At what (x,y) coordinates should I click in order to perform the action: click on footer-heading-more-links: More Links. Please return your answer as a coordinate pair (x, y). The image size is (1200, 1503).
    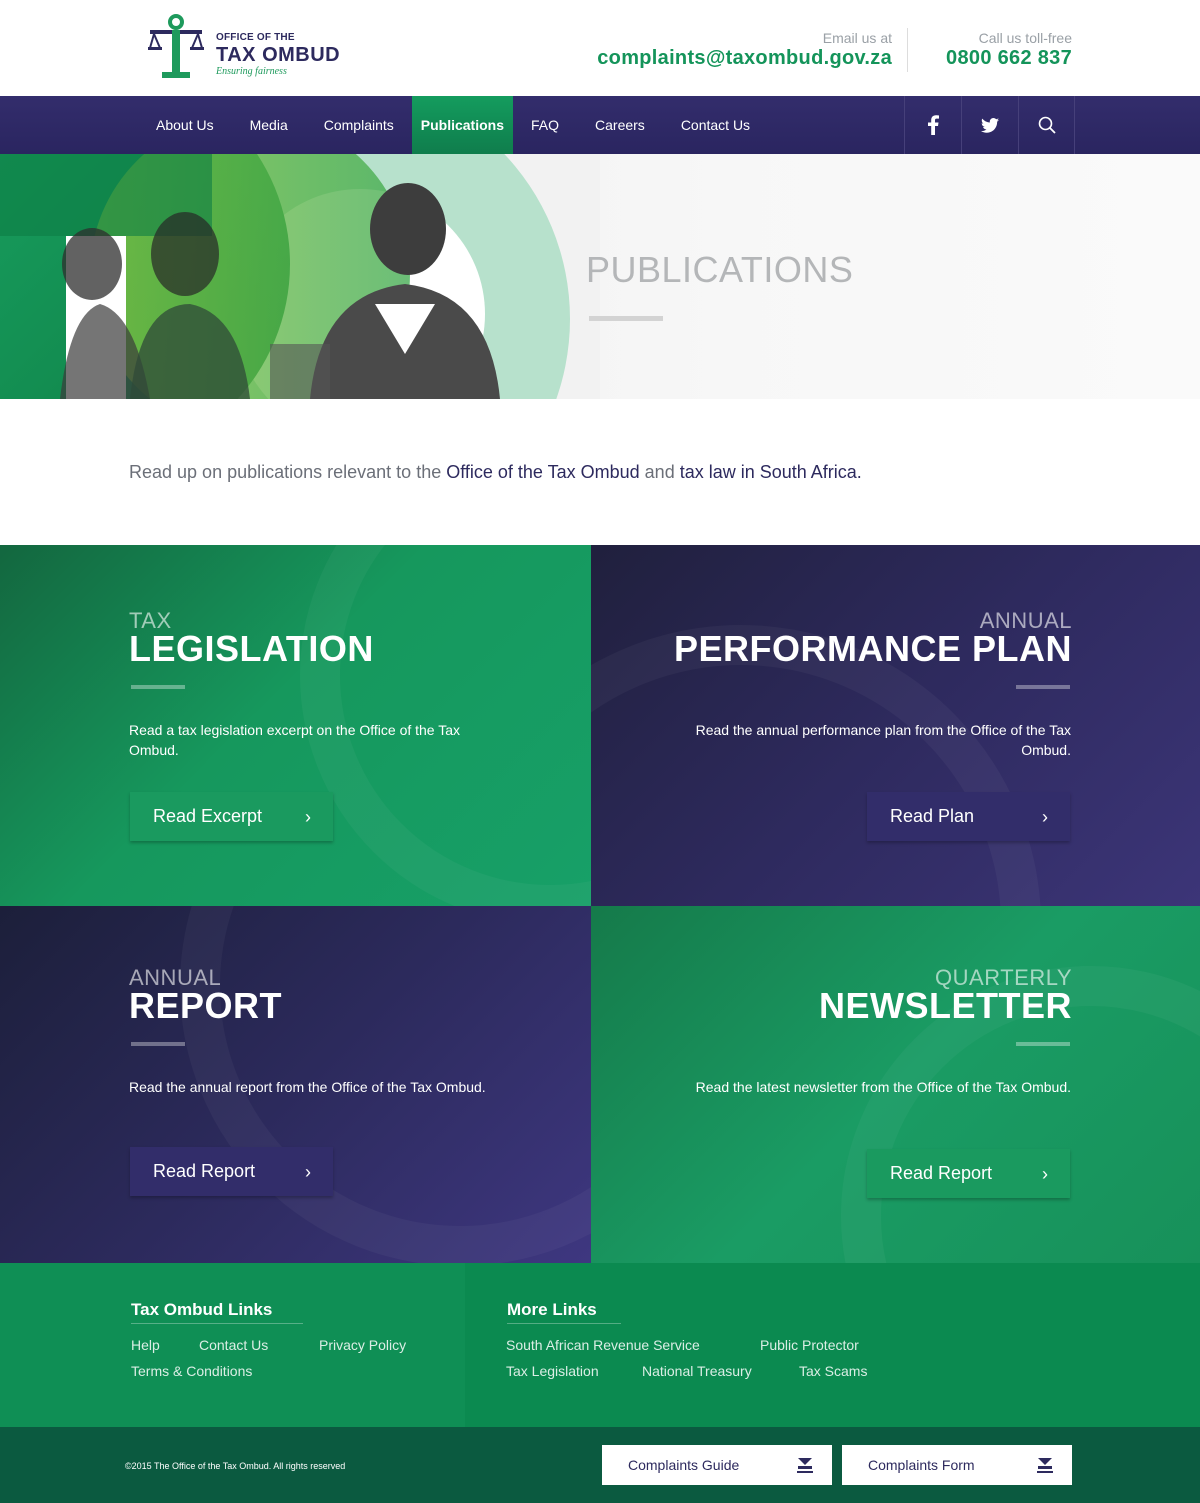
    Looking at the image, I should click on (552, 1309).